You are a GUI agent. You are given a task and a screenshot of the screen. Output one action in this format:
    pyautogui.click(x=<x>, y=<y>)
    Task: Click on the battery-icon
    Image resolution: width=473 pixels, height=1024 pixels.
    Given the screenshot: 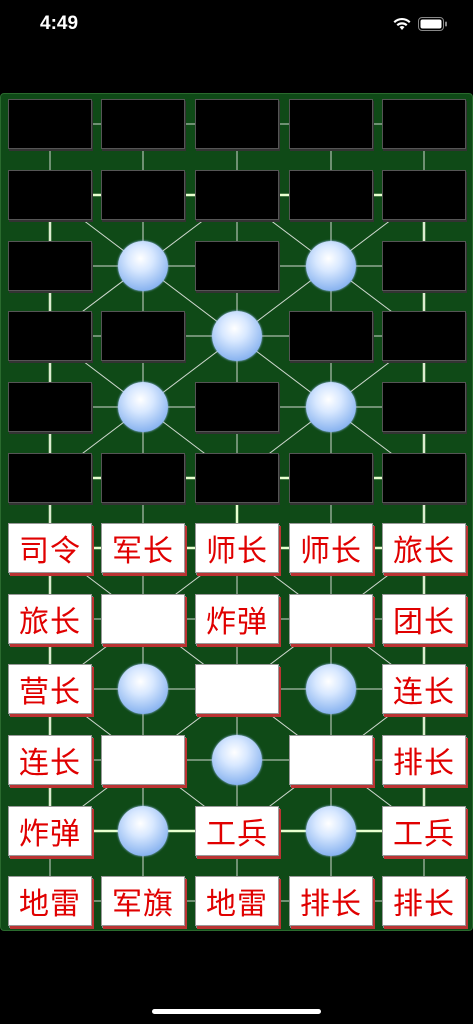 What is the action you would take?
    pyautogui.click(x=432, y=24)
    